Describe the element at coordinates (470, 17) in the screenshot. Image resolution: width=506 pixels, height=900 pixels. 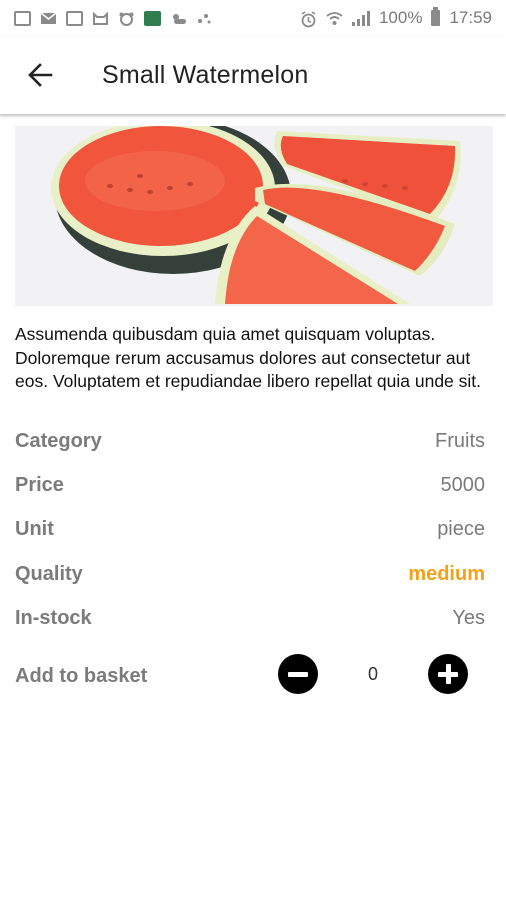
I see `clock: 17:59` at that location.